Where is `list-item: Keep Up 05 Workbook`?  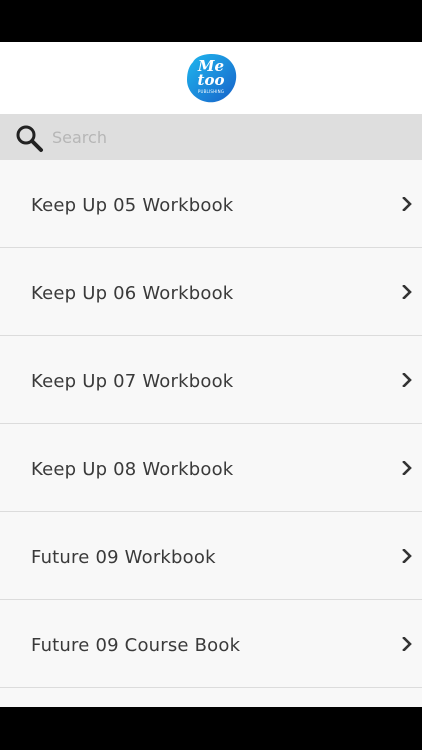
list-item: Keep Up 05 Workbook is located at coordinates (211, 204).